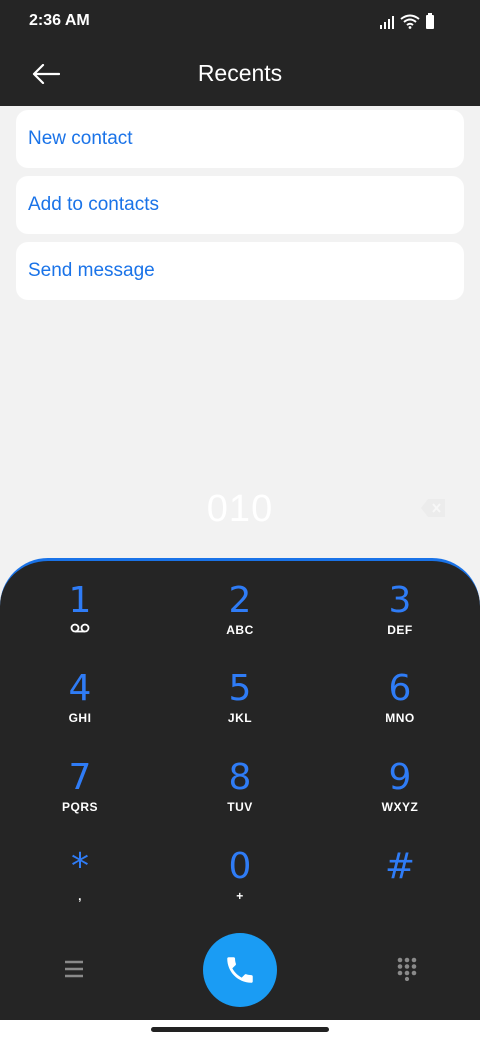  Describe the element at coordinates (240, 600) in the screenshot. I see `key-digit: 2` at that location.